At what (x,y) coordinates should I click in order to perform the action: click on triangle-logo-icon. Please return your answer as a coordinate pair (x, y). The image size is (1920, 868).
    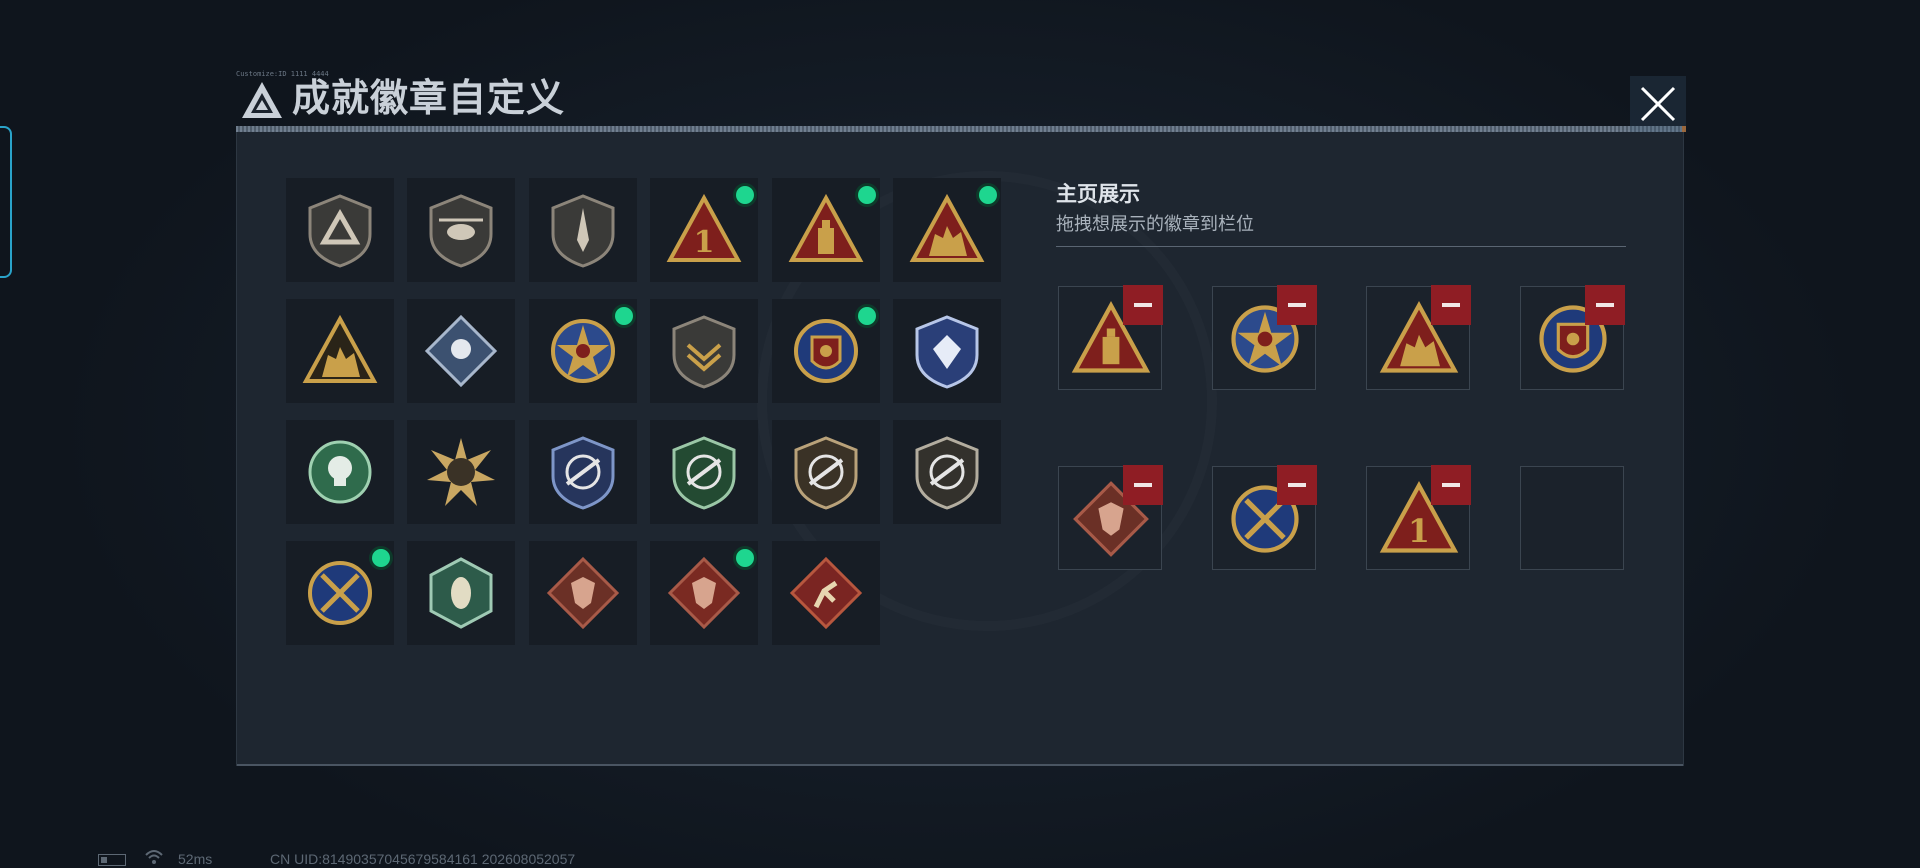
    Looking at the image, I should click on (262, 100).